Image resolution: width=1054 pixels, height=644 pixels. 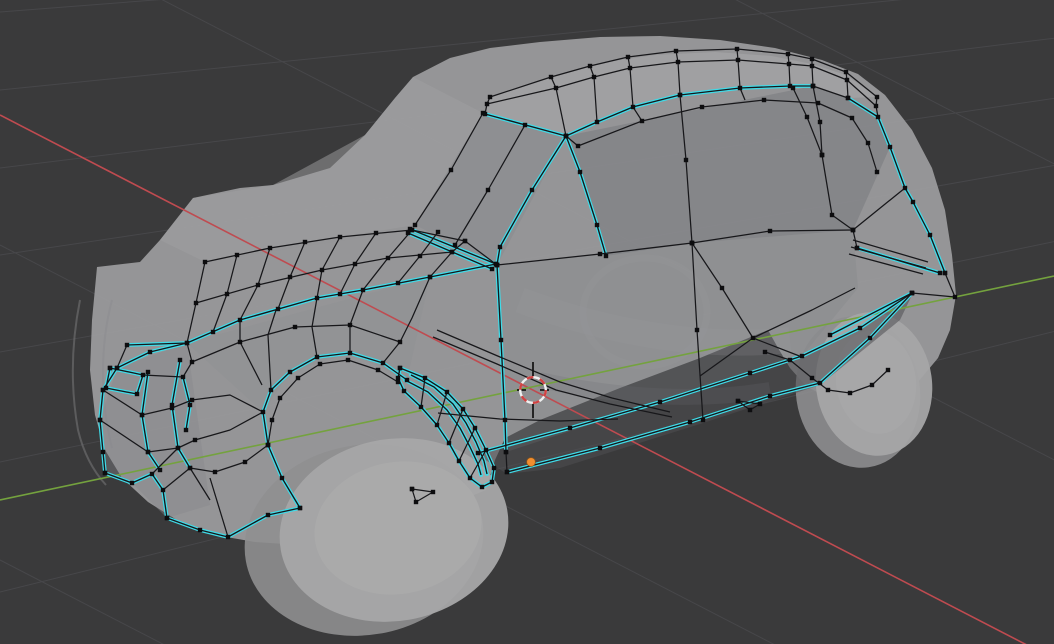 What do you see at coordinates (531, 462) in the screenshot?
I see `object-origin-point` at bounding box center [531, 462].